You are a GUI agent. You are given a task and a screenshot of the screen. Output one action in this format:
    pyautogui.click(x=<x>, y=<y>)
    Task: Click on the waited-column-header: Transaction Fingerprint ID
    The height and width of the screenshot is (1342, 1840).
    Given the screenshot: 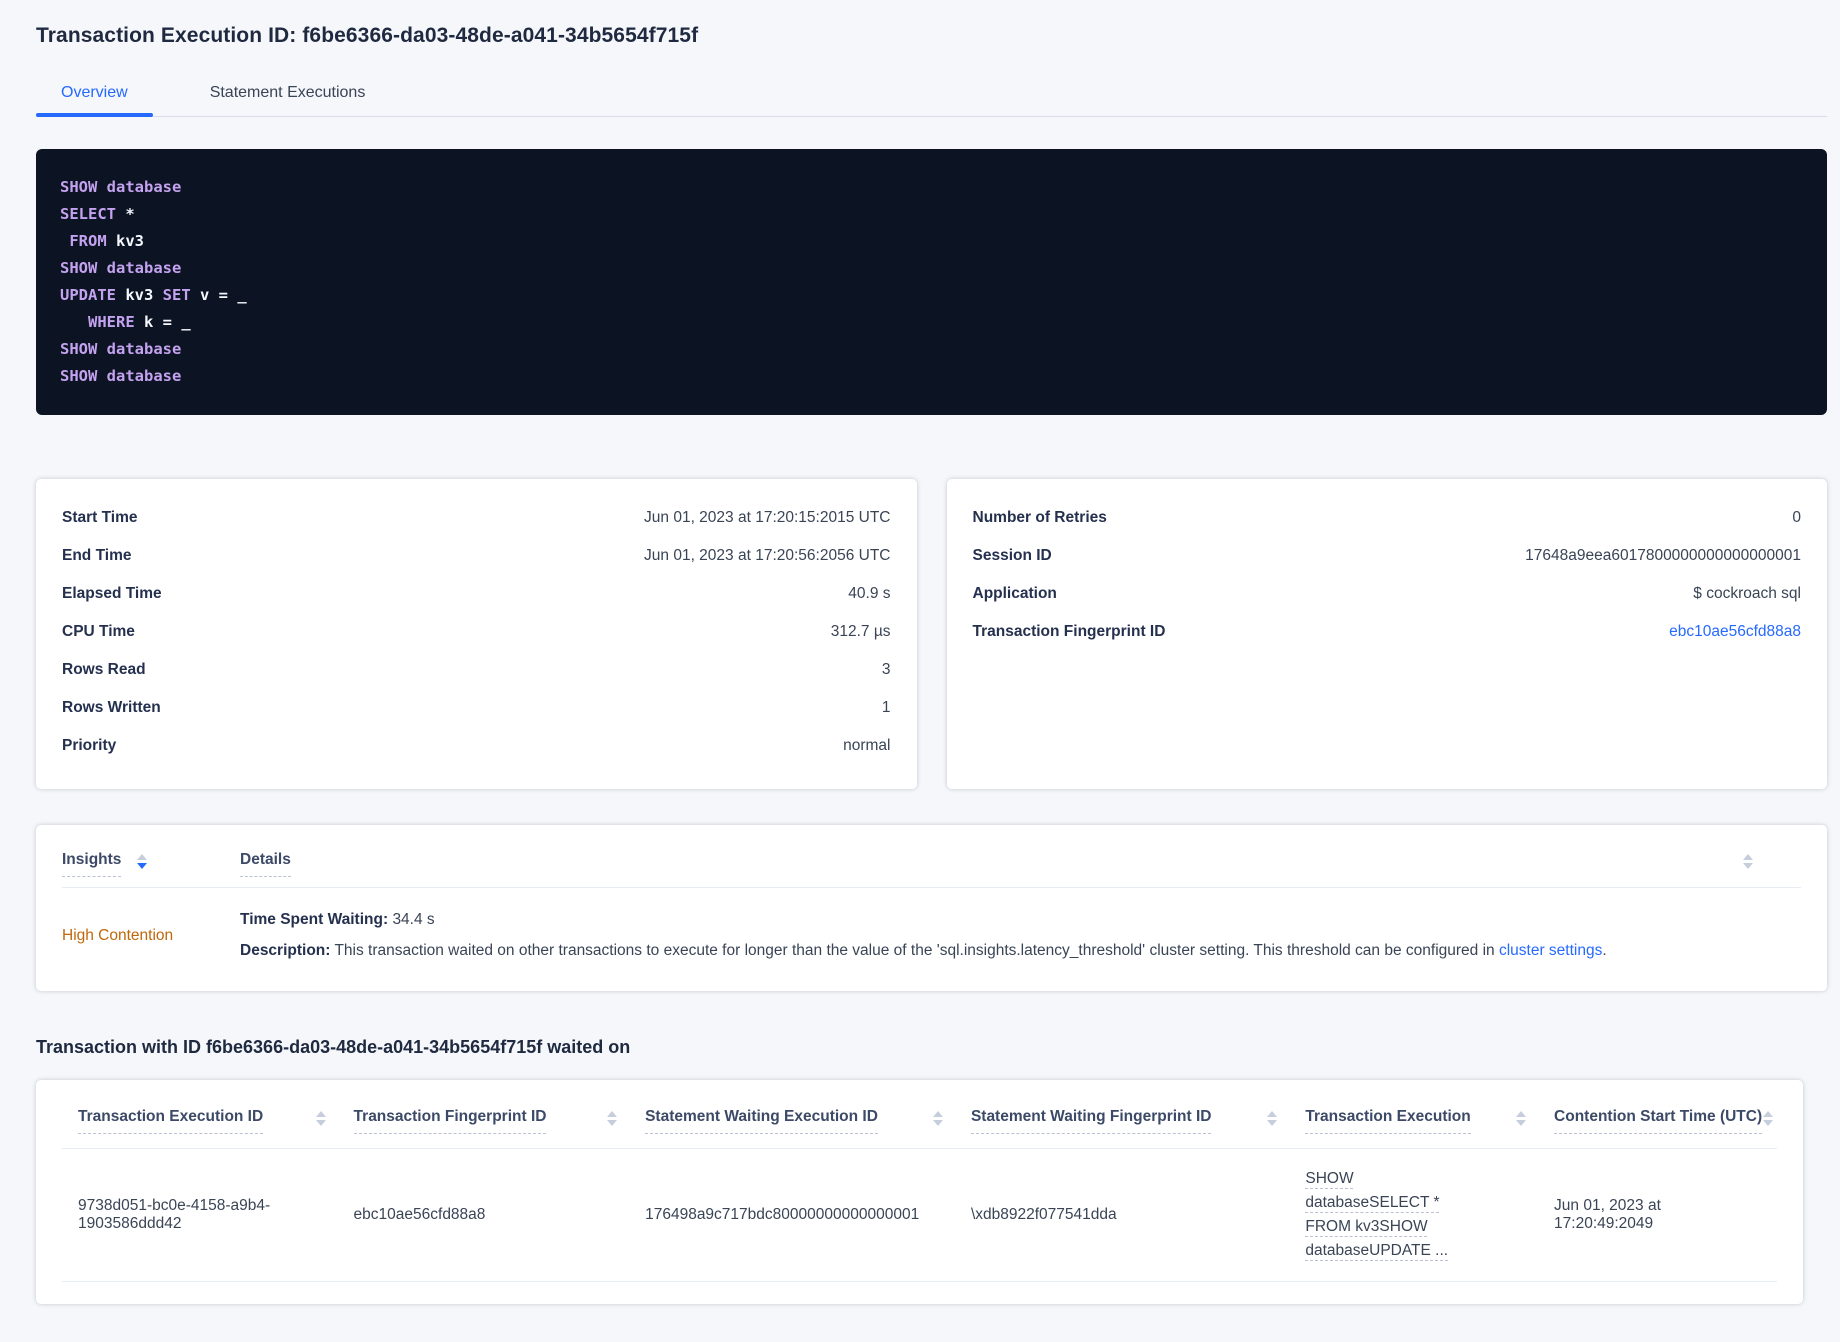 What is the action you would take?
    pyautogui.click(x=499, y=1122)
    